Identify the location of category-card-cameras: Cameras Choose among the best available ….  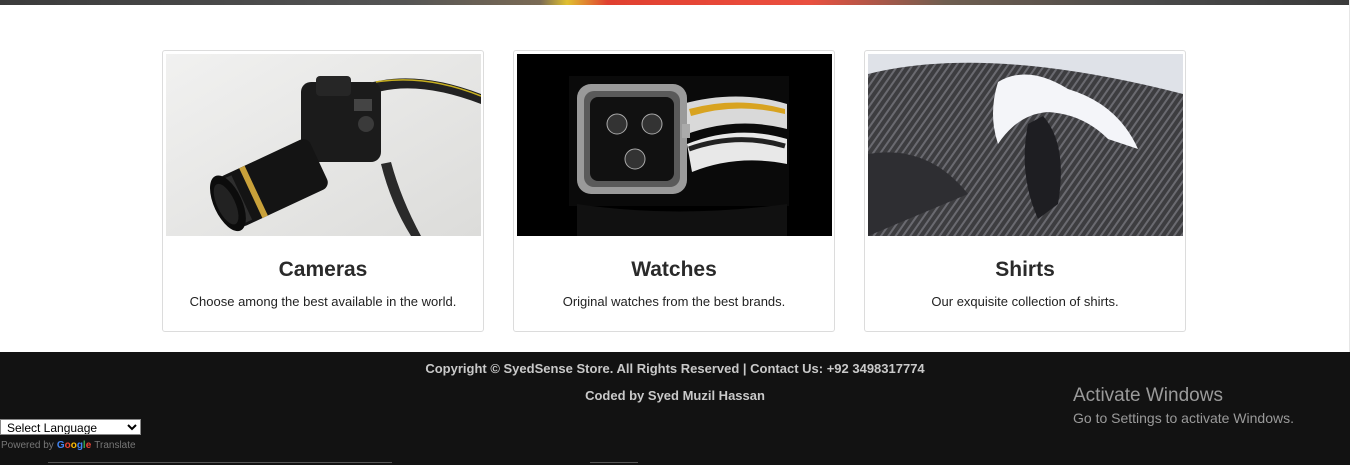
(323, 191).